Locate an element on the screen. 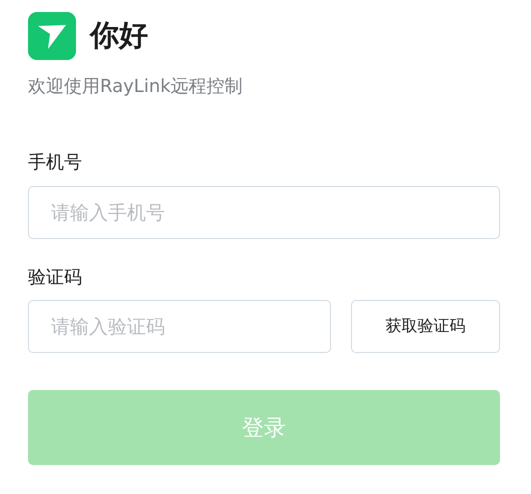 The image size is (531, 494). phone-label: 手机号 is located at coordinates (55, 162).